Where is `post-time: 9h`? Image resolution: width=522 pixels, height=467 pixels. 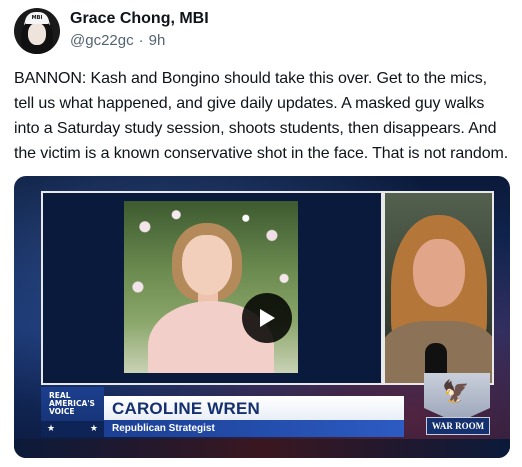
post-time: 9h is located at coordinates (157, 40).